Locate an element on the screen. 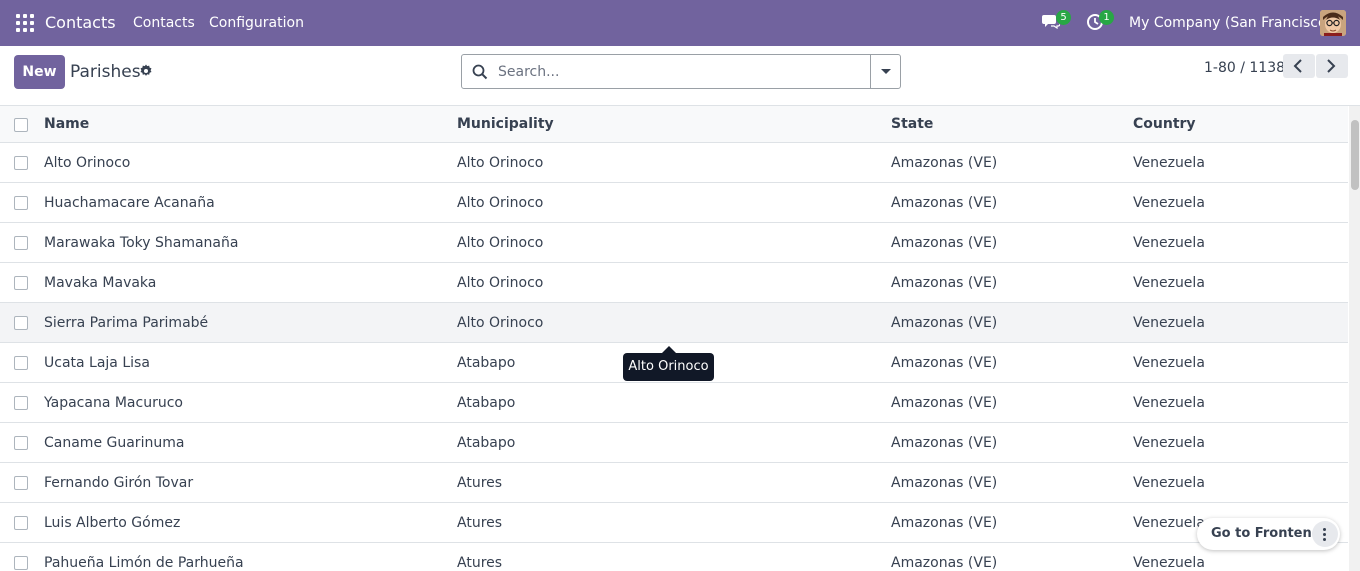  chevron-right-icon is located at coordinates (1331, 66).